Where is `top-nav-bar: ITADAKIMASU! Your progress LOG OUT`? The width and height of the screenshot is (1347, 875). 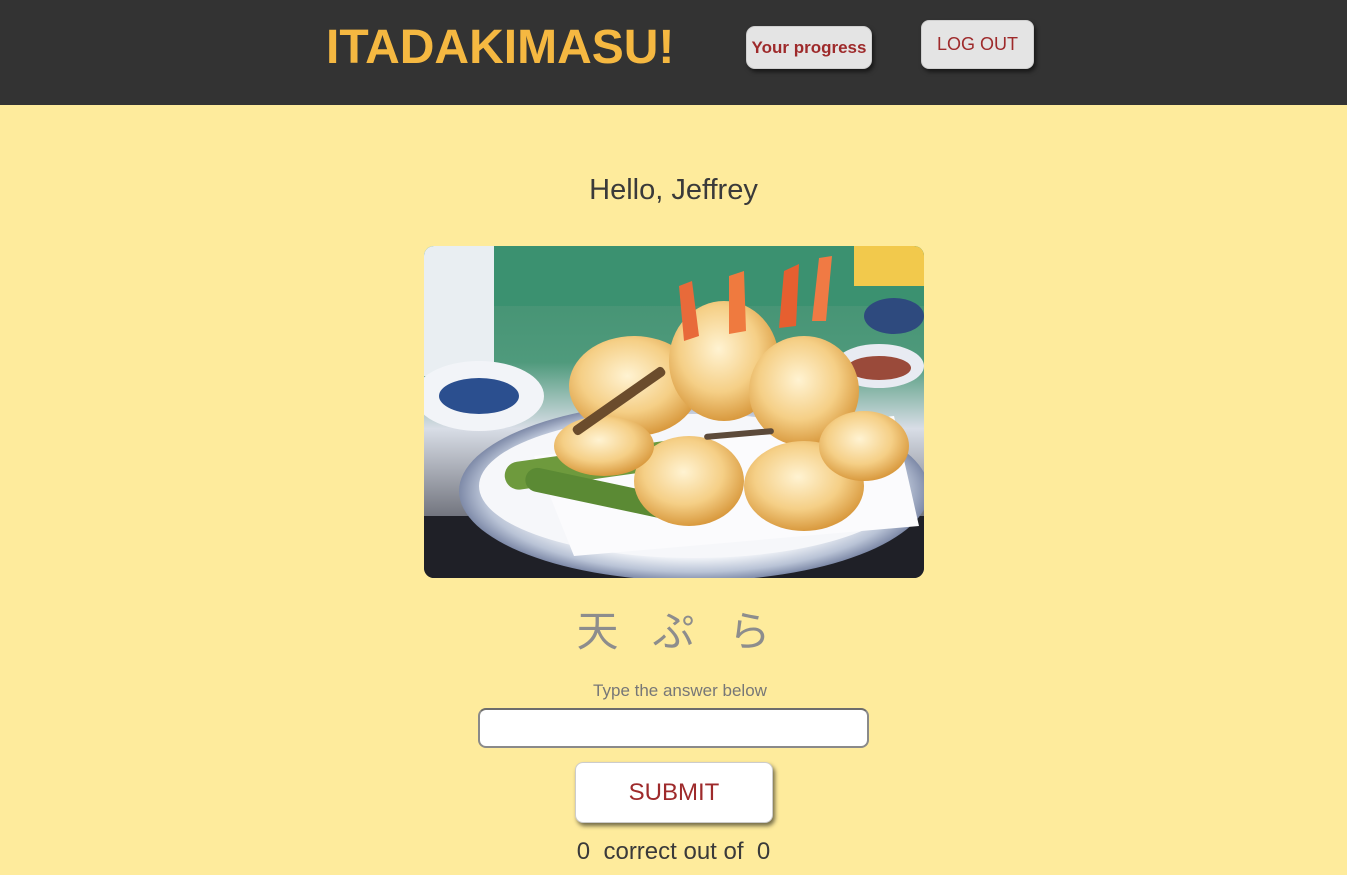
top-nav-bar: ITADAKIMASU! Your progress LOG OUT is located at coordinates (673, 52).